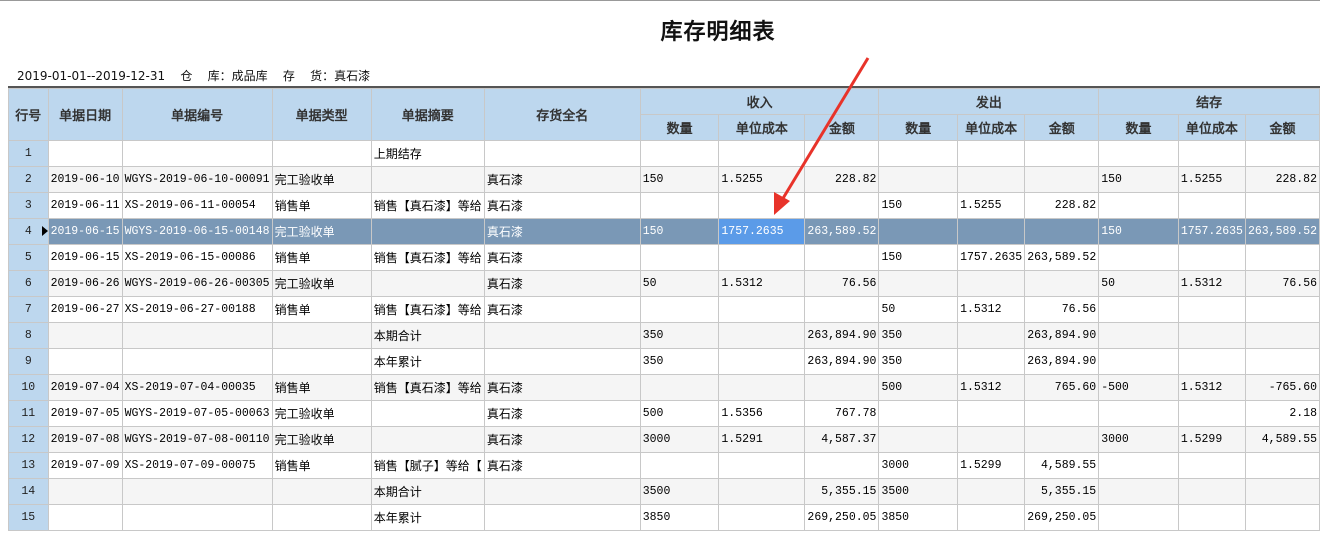  I want to click on cell-date, so click(85, 335).